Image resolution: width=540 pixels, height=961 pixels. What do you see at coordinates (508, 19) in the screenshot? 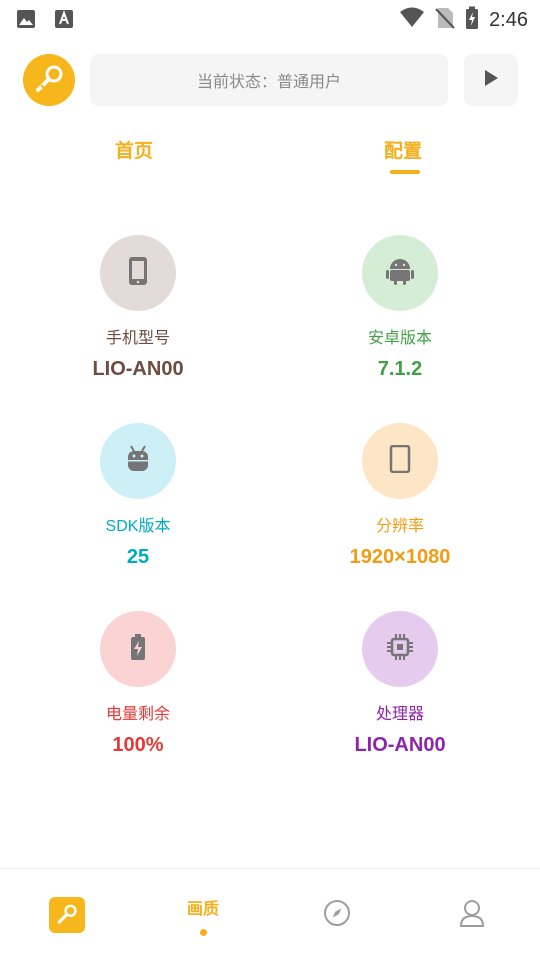
I see `clock-text: 2:46` at bounding box center [508, 19].